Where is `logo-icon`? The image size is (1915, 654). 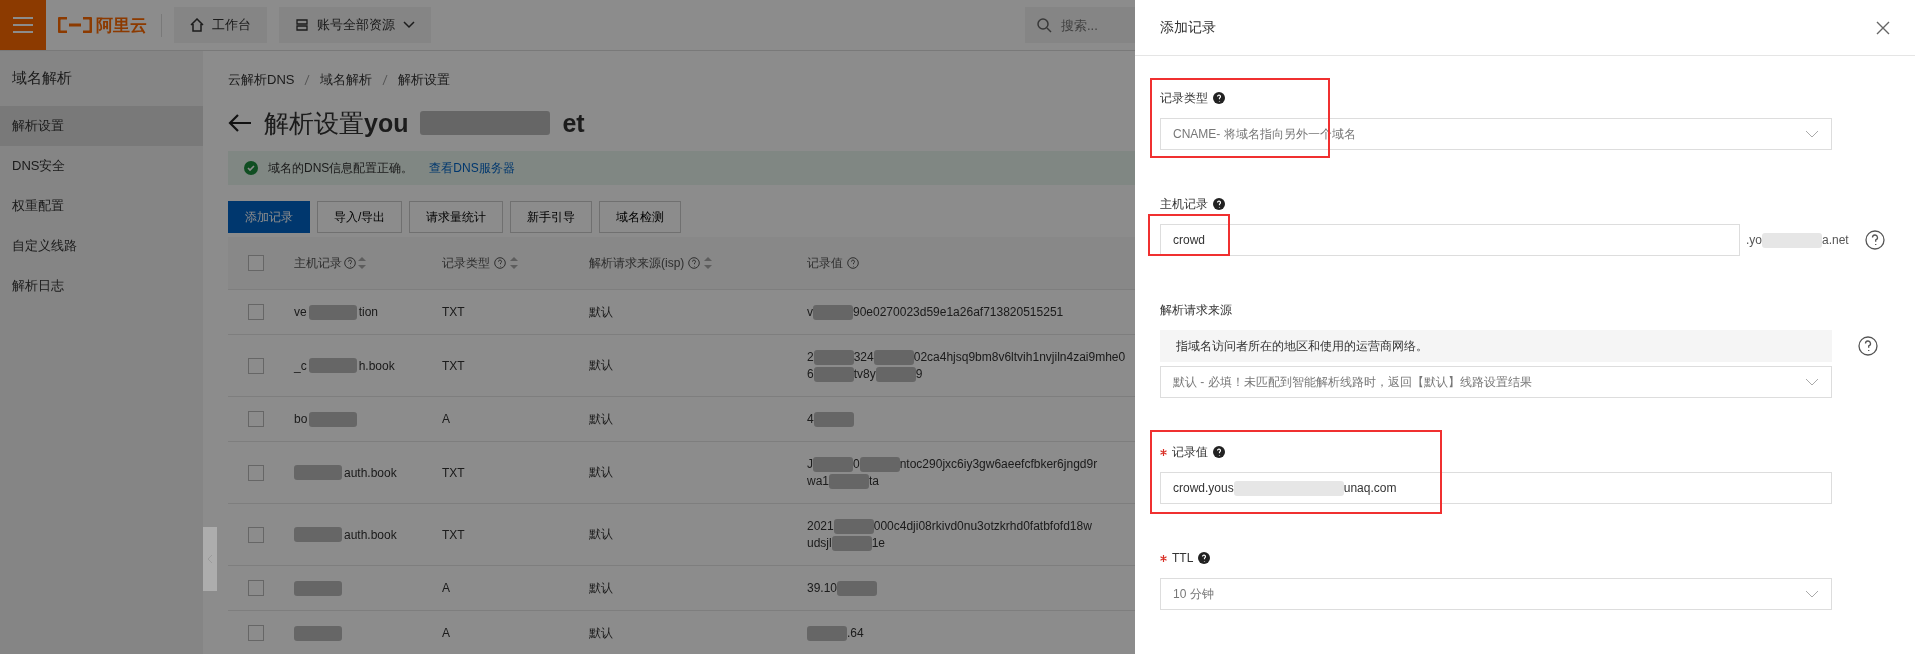 logo-icon is located at coordinates (75, 25).